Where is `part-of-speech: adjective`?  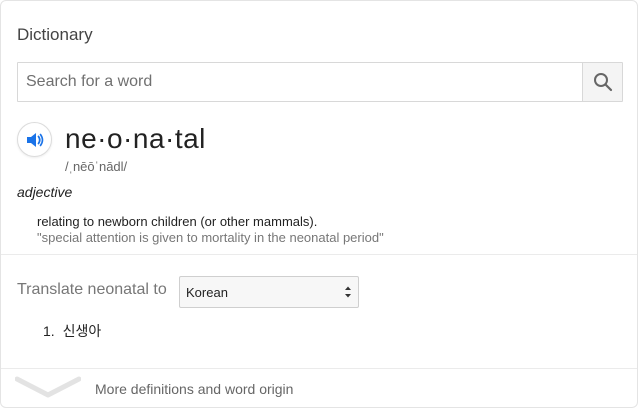 part-of-speech: adjective is located at coordinates (45, 192).